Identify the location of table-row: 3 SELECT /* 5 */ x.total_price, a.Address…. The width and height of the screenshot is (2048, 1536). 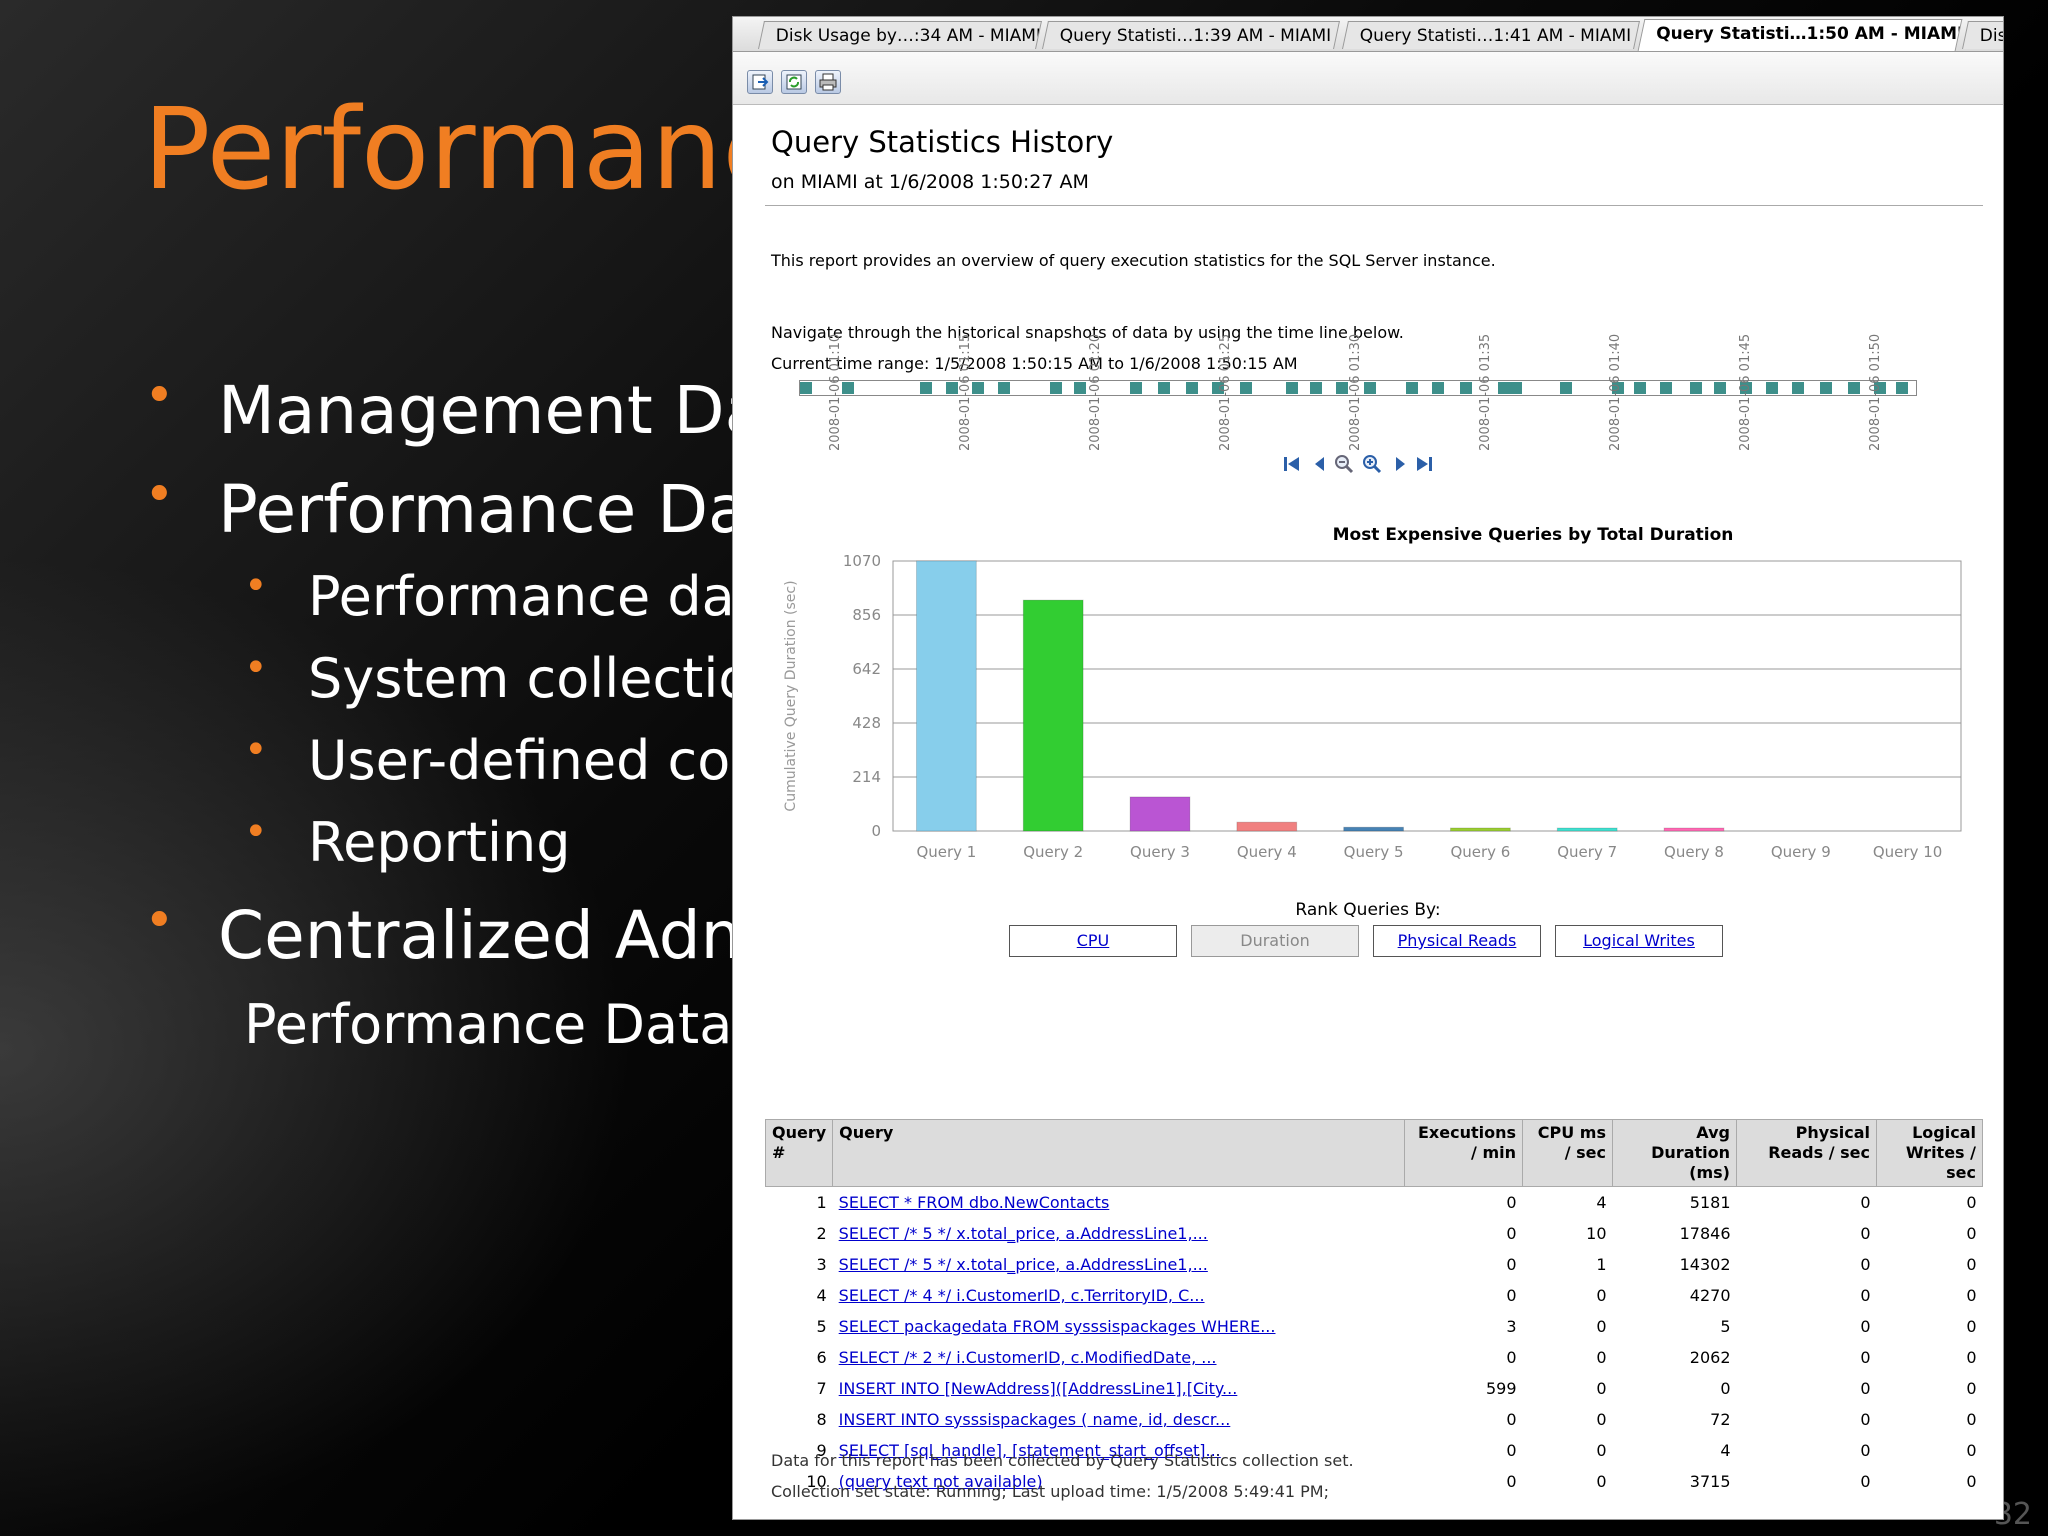
(1374, 1264).